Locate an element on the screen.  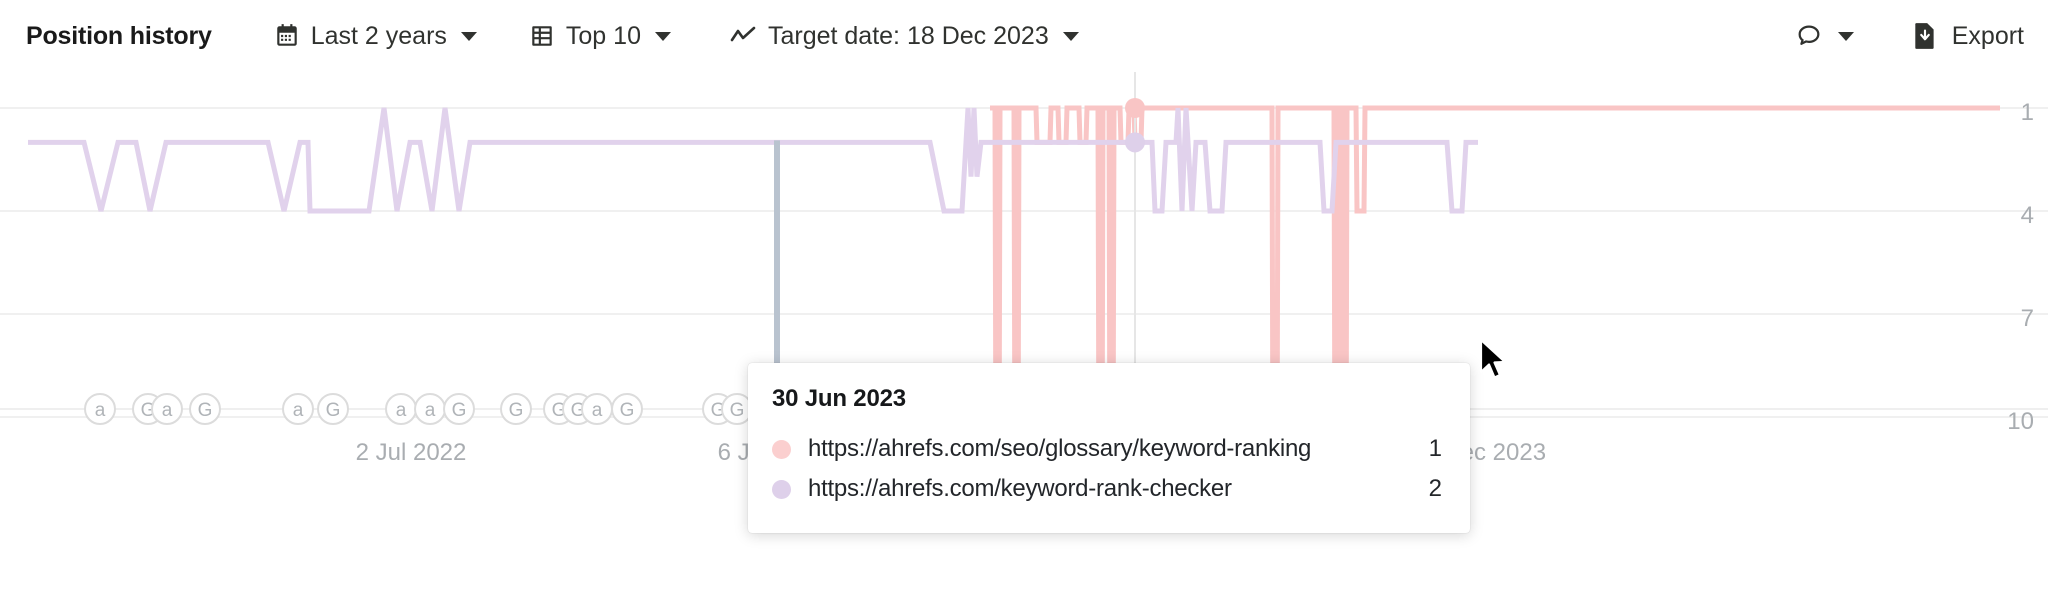
x-axis-tick-label: 2 Jul 2022 is located at coordinates (411, 452).